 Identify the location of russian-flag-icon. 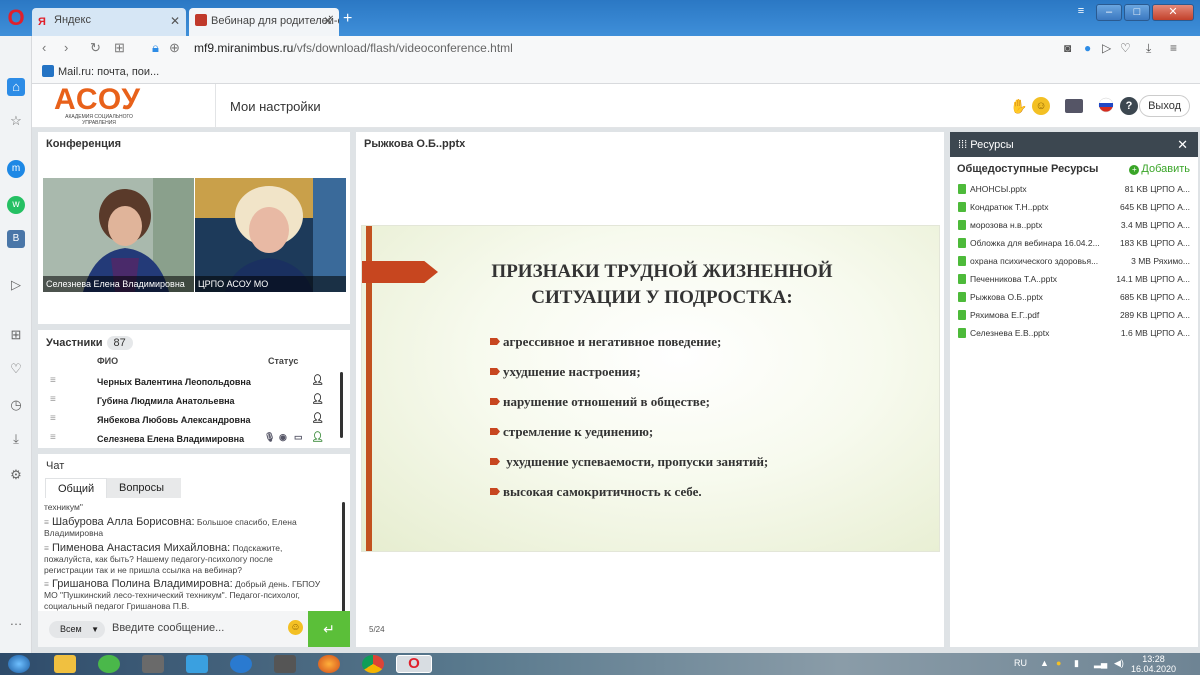
(1106, 106).